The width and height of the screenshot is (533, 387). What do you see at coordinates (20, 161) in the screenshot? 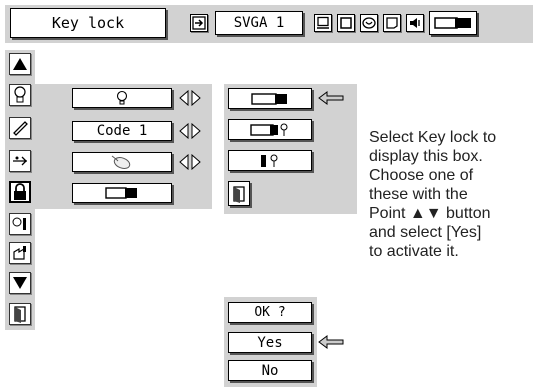
I see `usb-icon` at bounding box center [20, 161].